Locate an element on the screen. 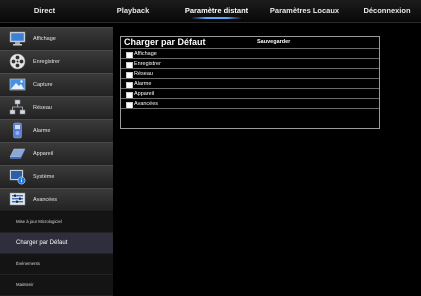  submenu-item-label: Événements is located at coordinates (28, 263).